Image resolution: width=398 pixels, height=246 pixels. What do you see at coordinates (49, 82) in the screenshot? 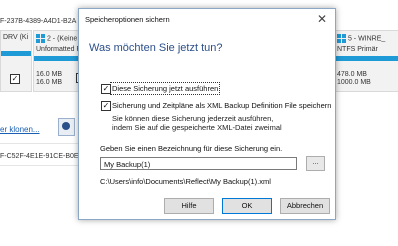
I see `partition-2-total: 16.0 MB` at bounding box center [49, 82].